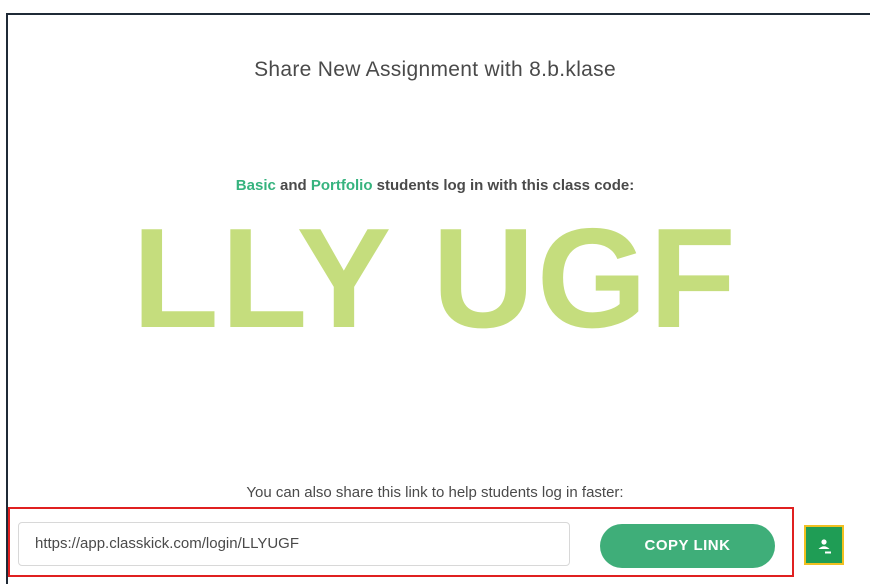  I want to click on login-url-field: https://app.classkick.com/login/LLYUGF, so click(294, 544).